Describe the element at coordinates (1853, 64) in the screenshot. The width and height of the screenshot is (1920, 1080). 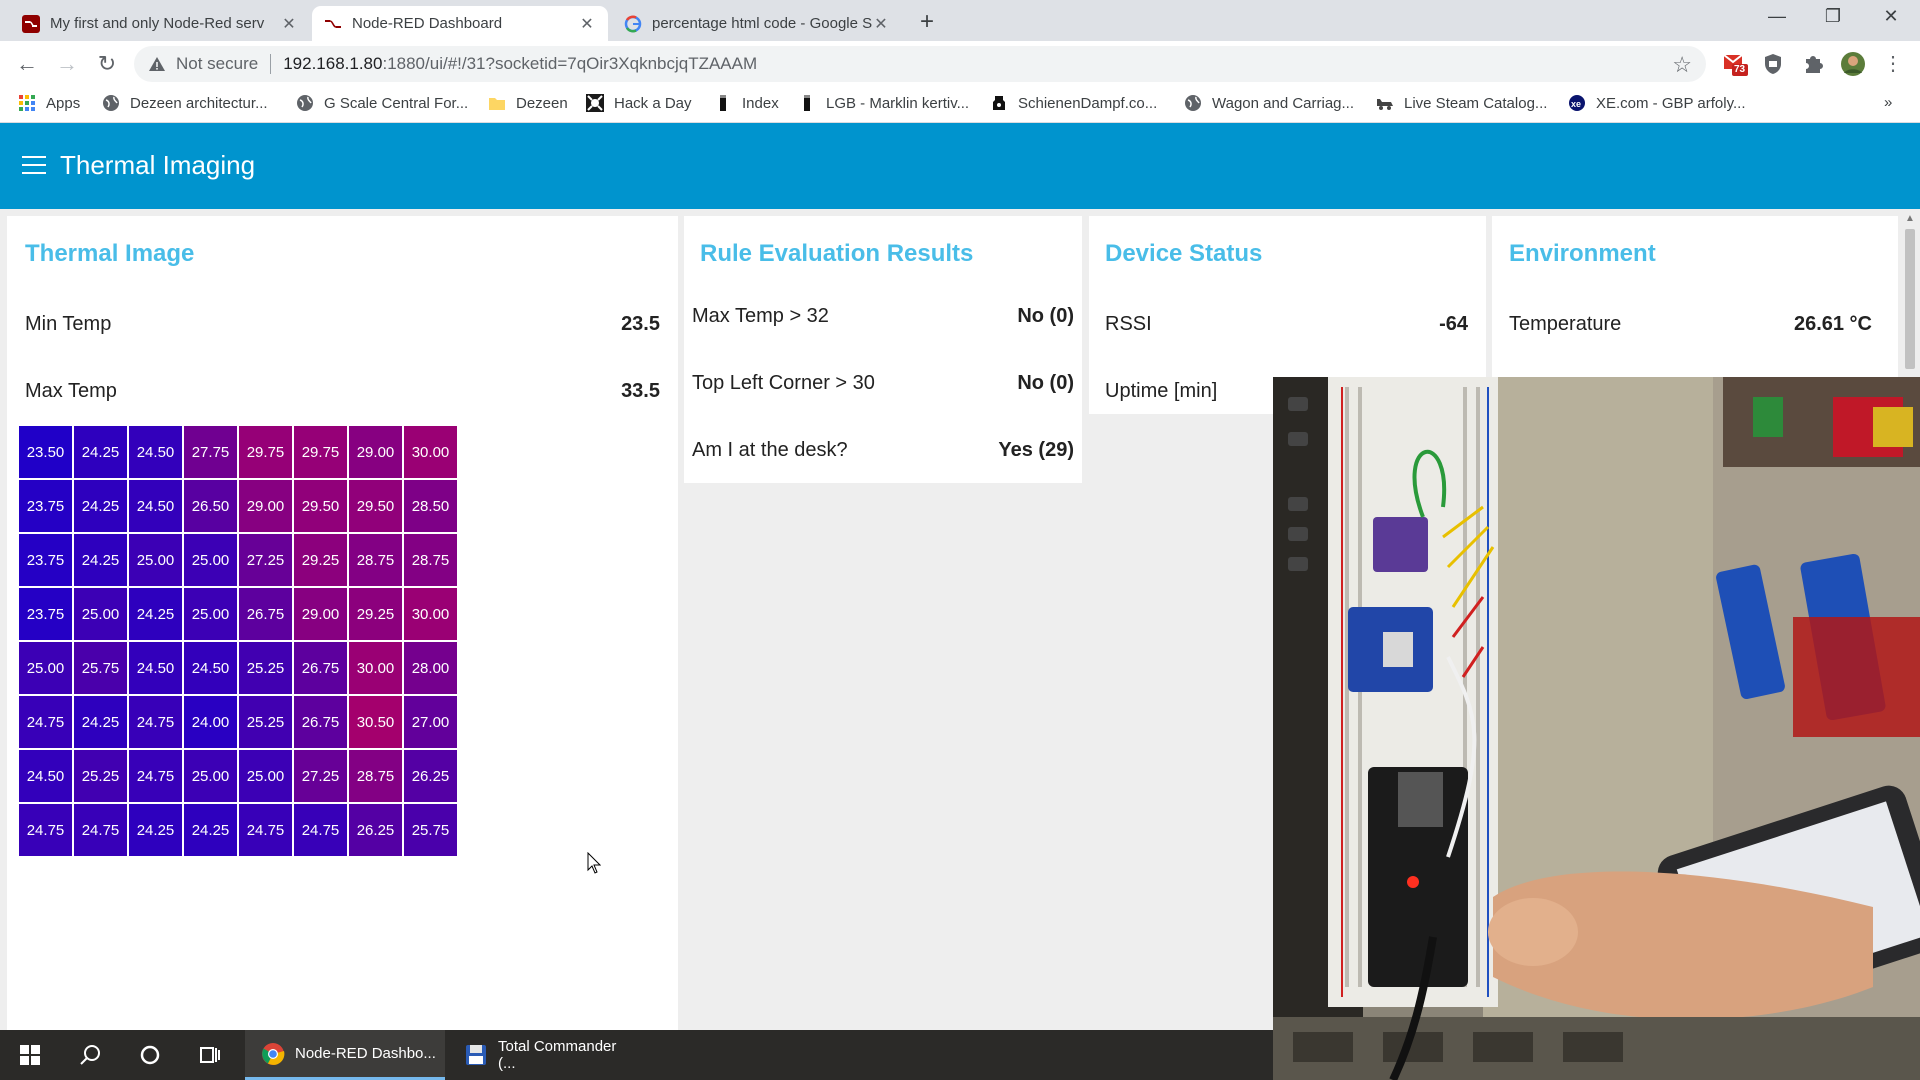
I see `profile-avatar-icon` at that location.